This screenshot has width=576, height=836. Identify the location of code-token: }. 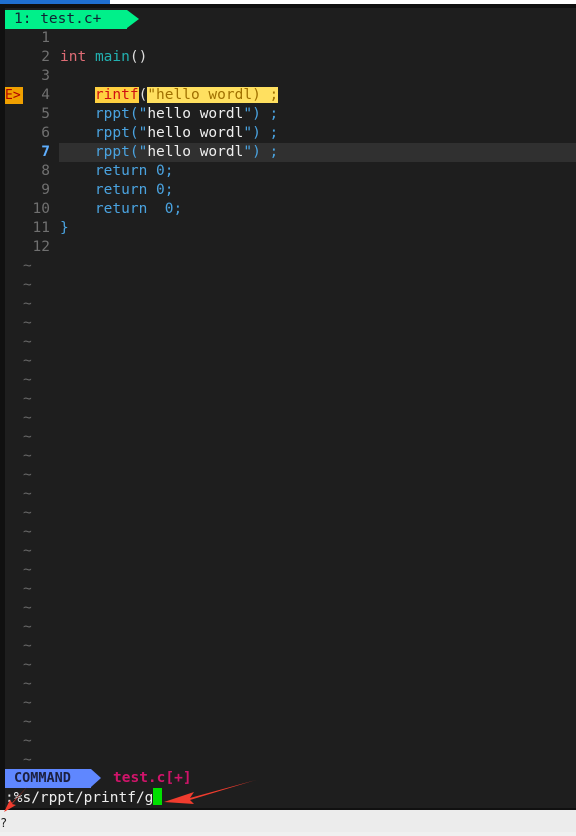
(64, 228).